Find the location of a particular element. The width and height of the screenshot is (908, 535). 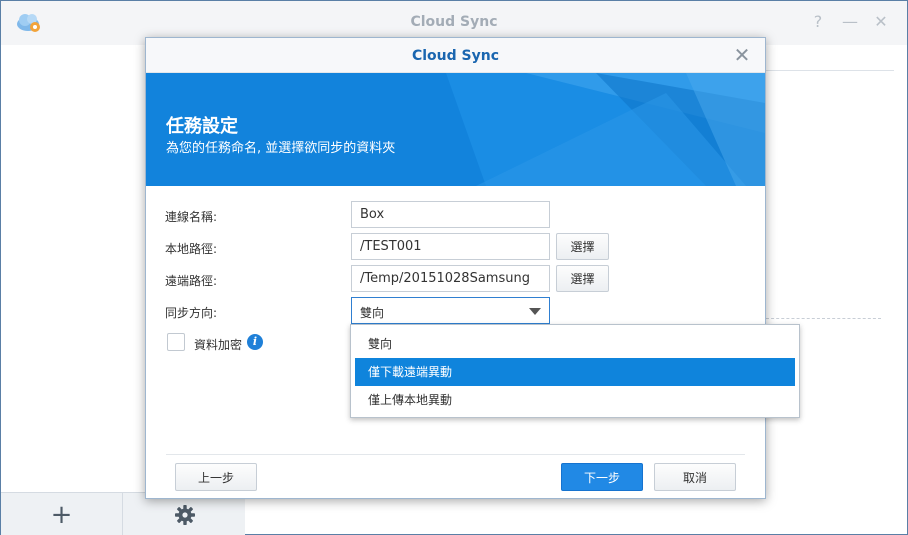

dialog-titlebar: Cloud Sync ✕ is located at coordinates (455, 55).